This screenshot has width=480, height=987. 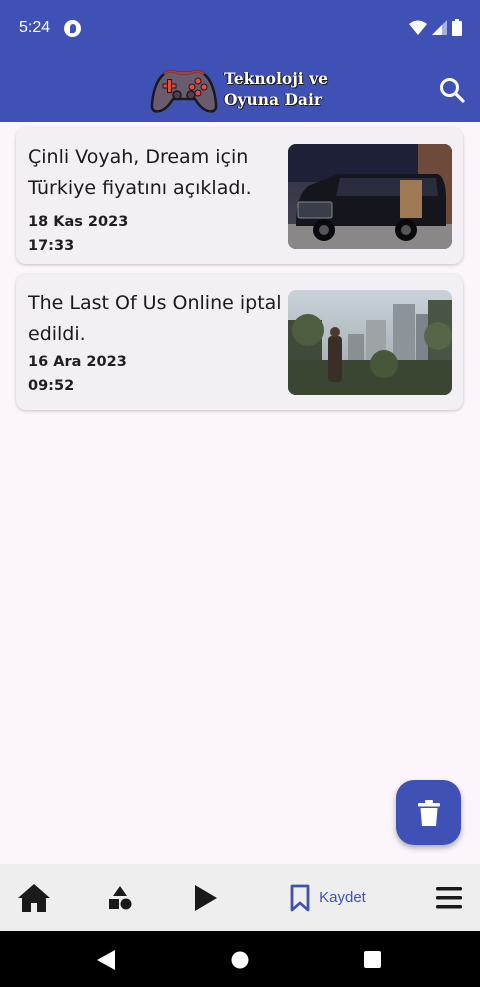 I want to click on play-icon, so click(x=206, y=897).